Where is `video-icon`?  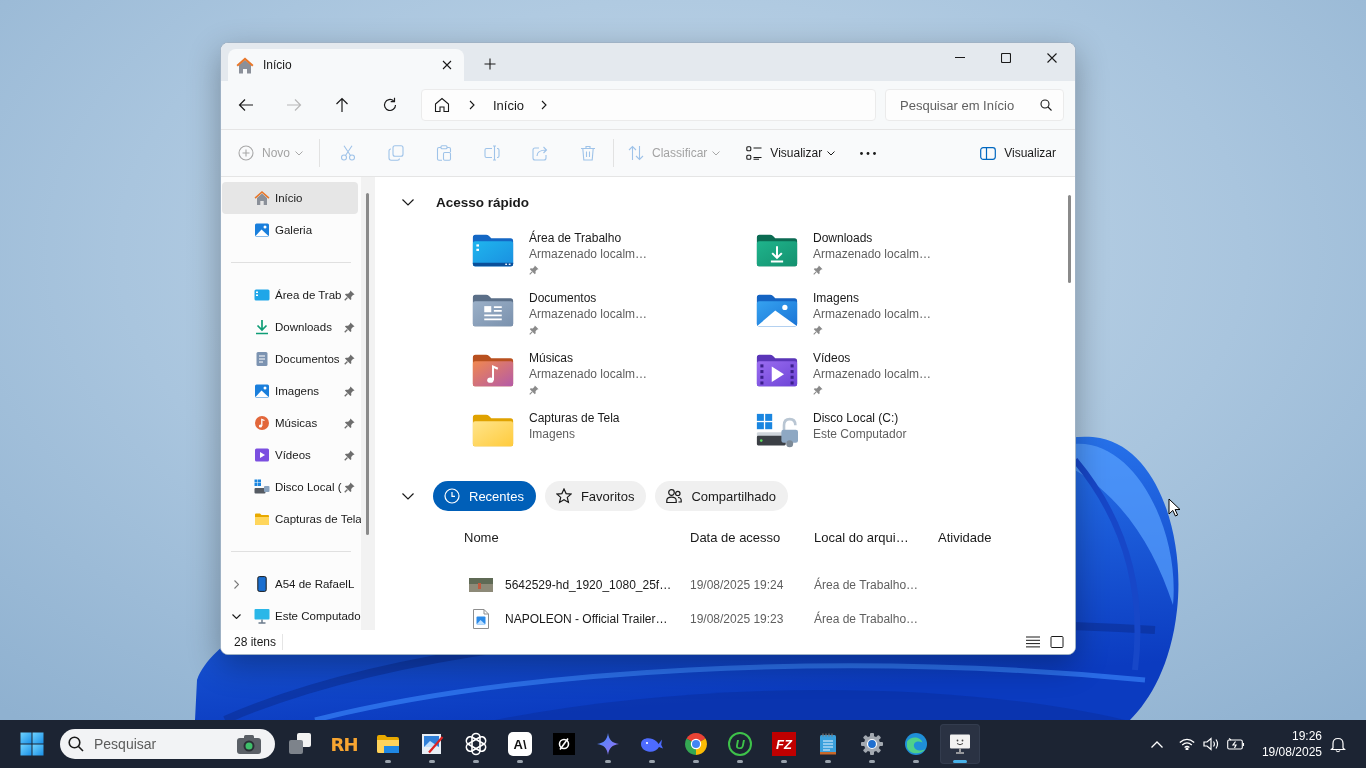
video-icon is located at coordinates (262, 455).